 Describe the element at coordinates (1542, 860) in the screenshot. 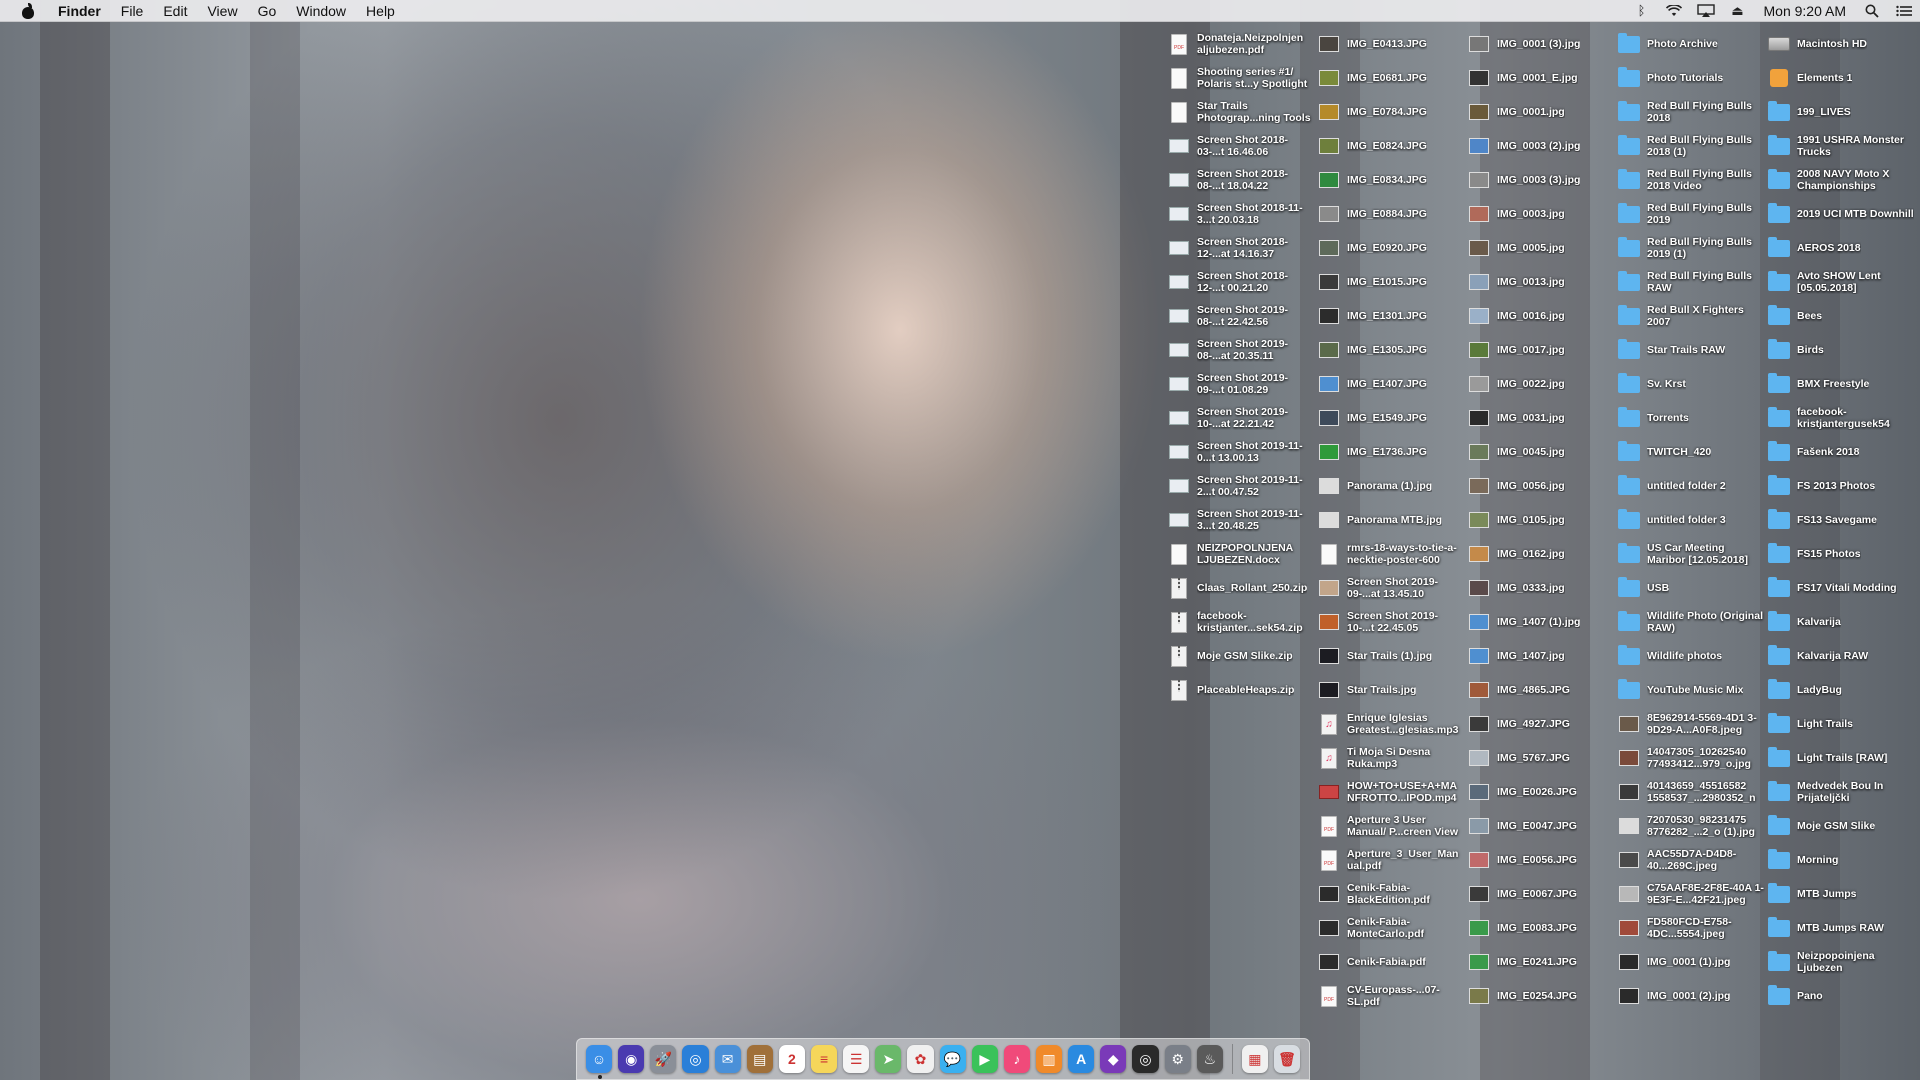

I see `desktop-item: IMG_E0056.JPG` at that location.